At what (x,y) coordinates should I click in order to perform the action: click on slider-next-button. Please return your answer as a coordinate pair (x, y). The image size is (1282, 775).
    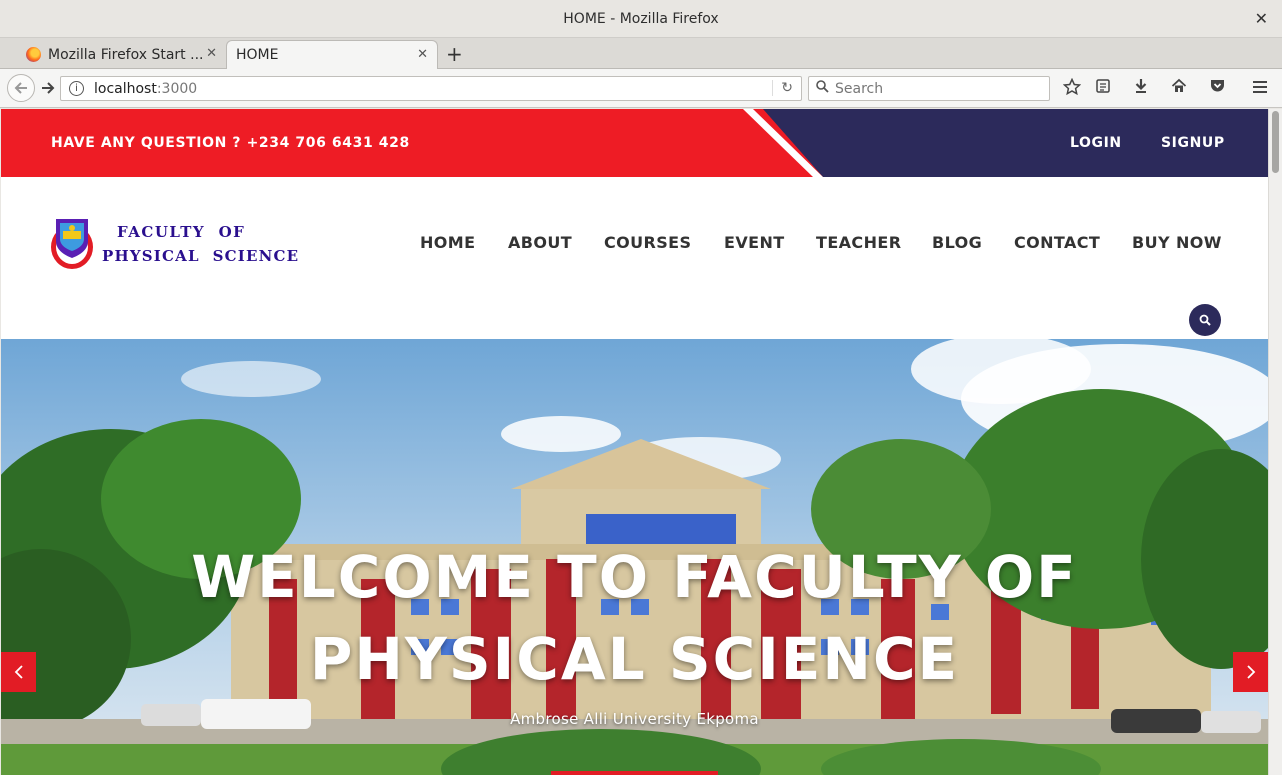
    Looking at the image, I should click on (1250, 672).